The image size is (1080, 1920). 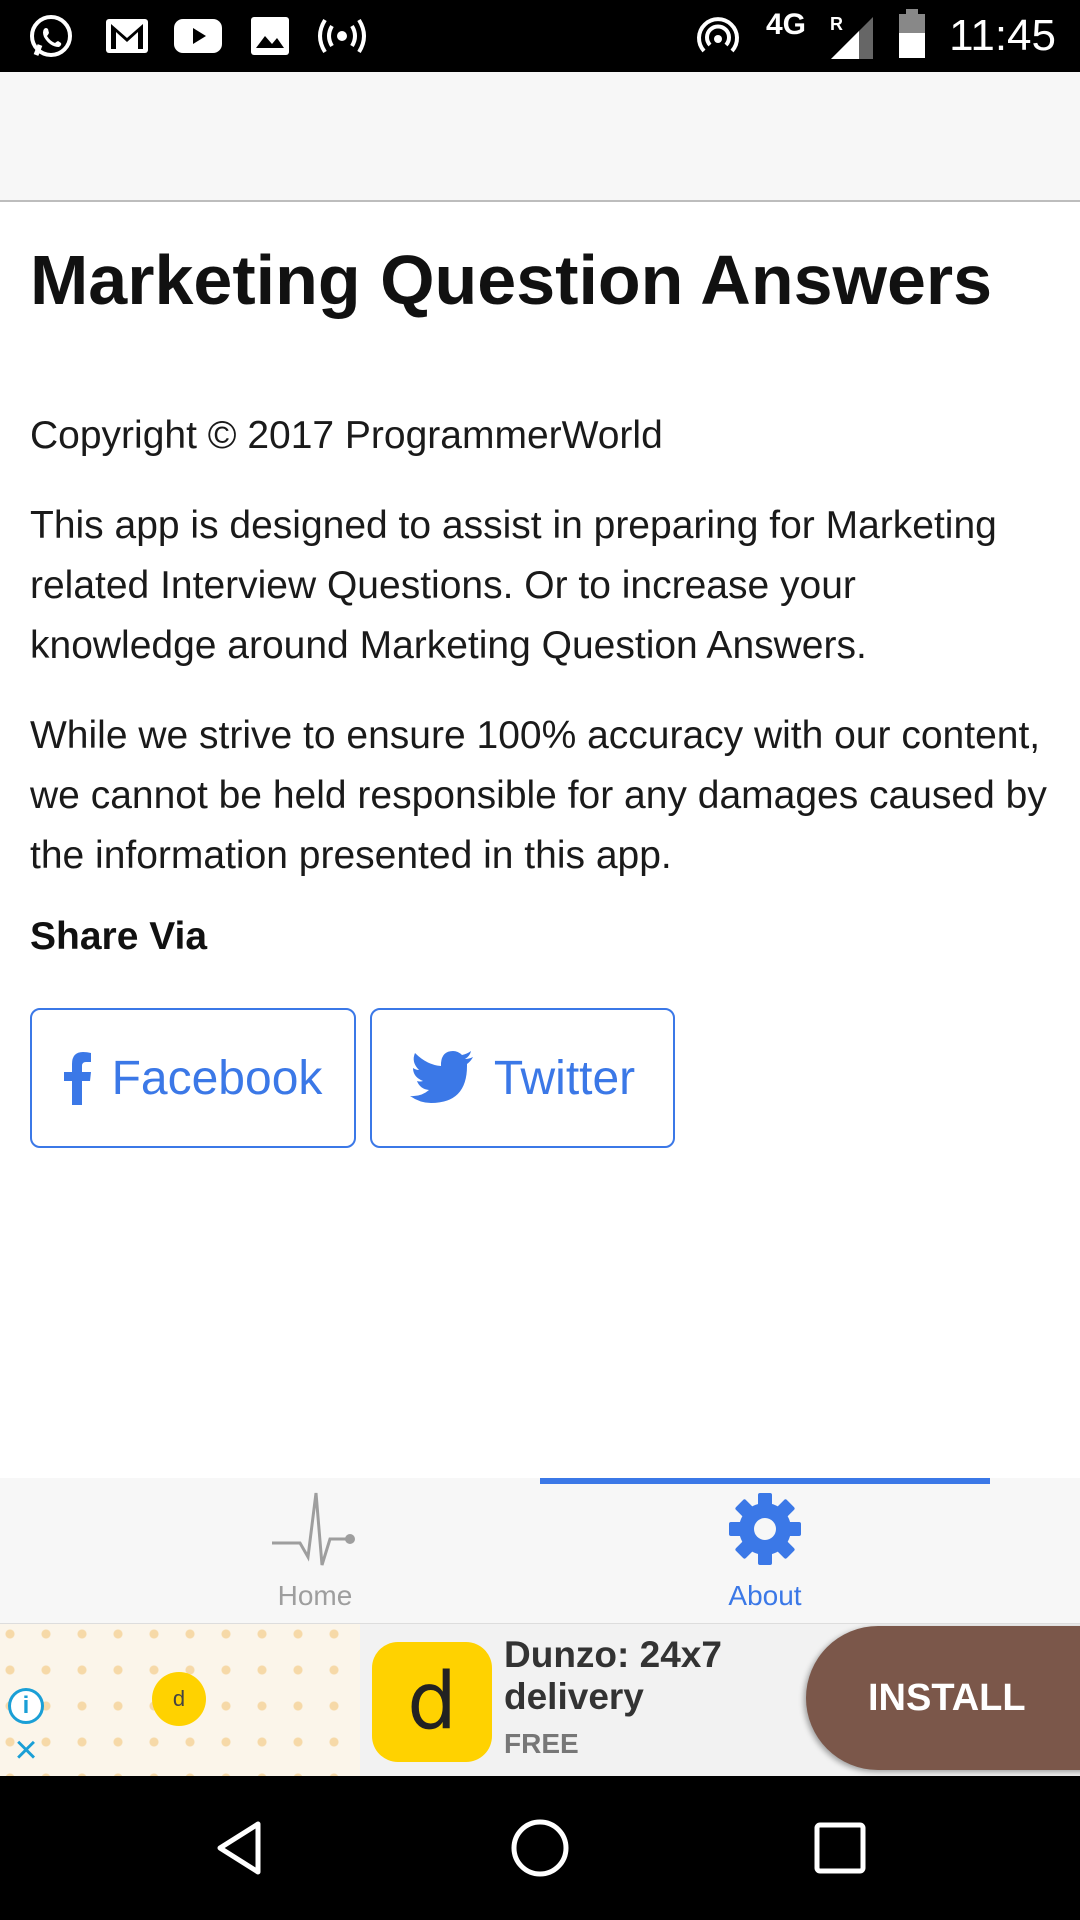 I want to click on copyright-text: Copyright © 2017 ProgrammerWorld, so click(x=346, y=435).